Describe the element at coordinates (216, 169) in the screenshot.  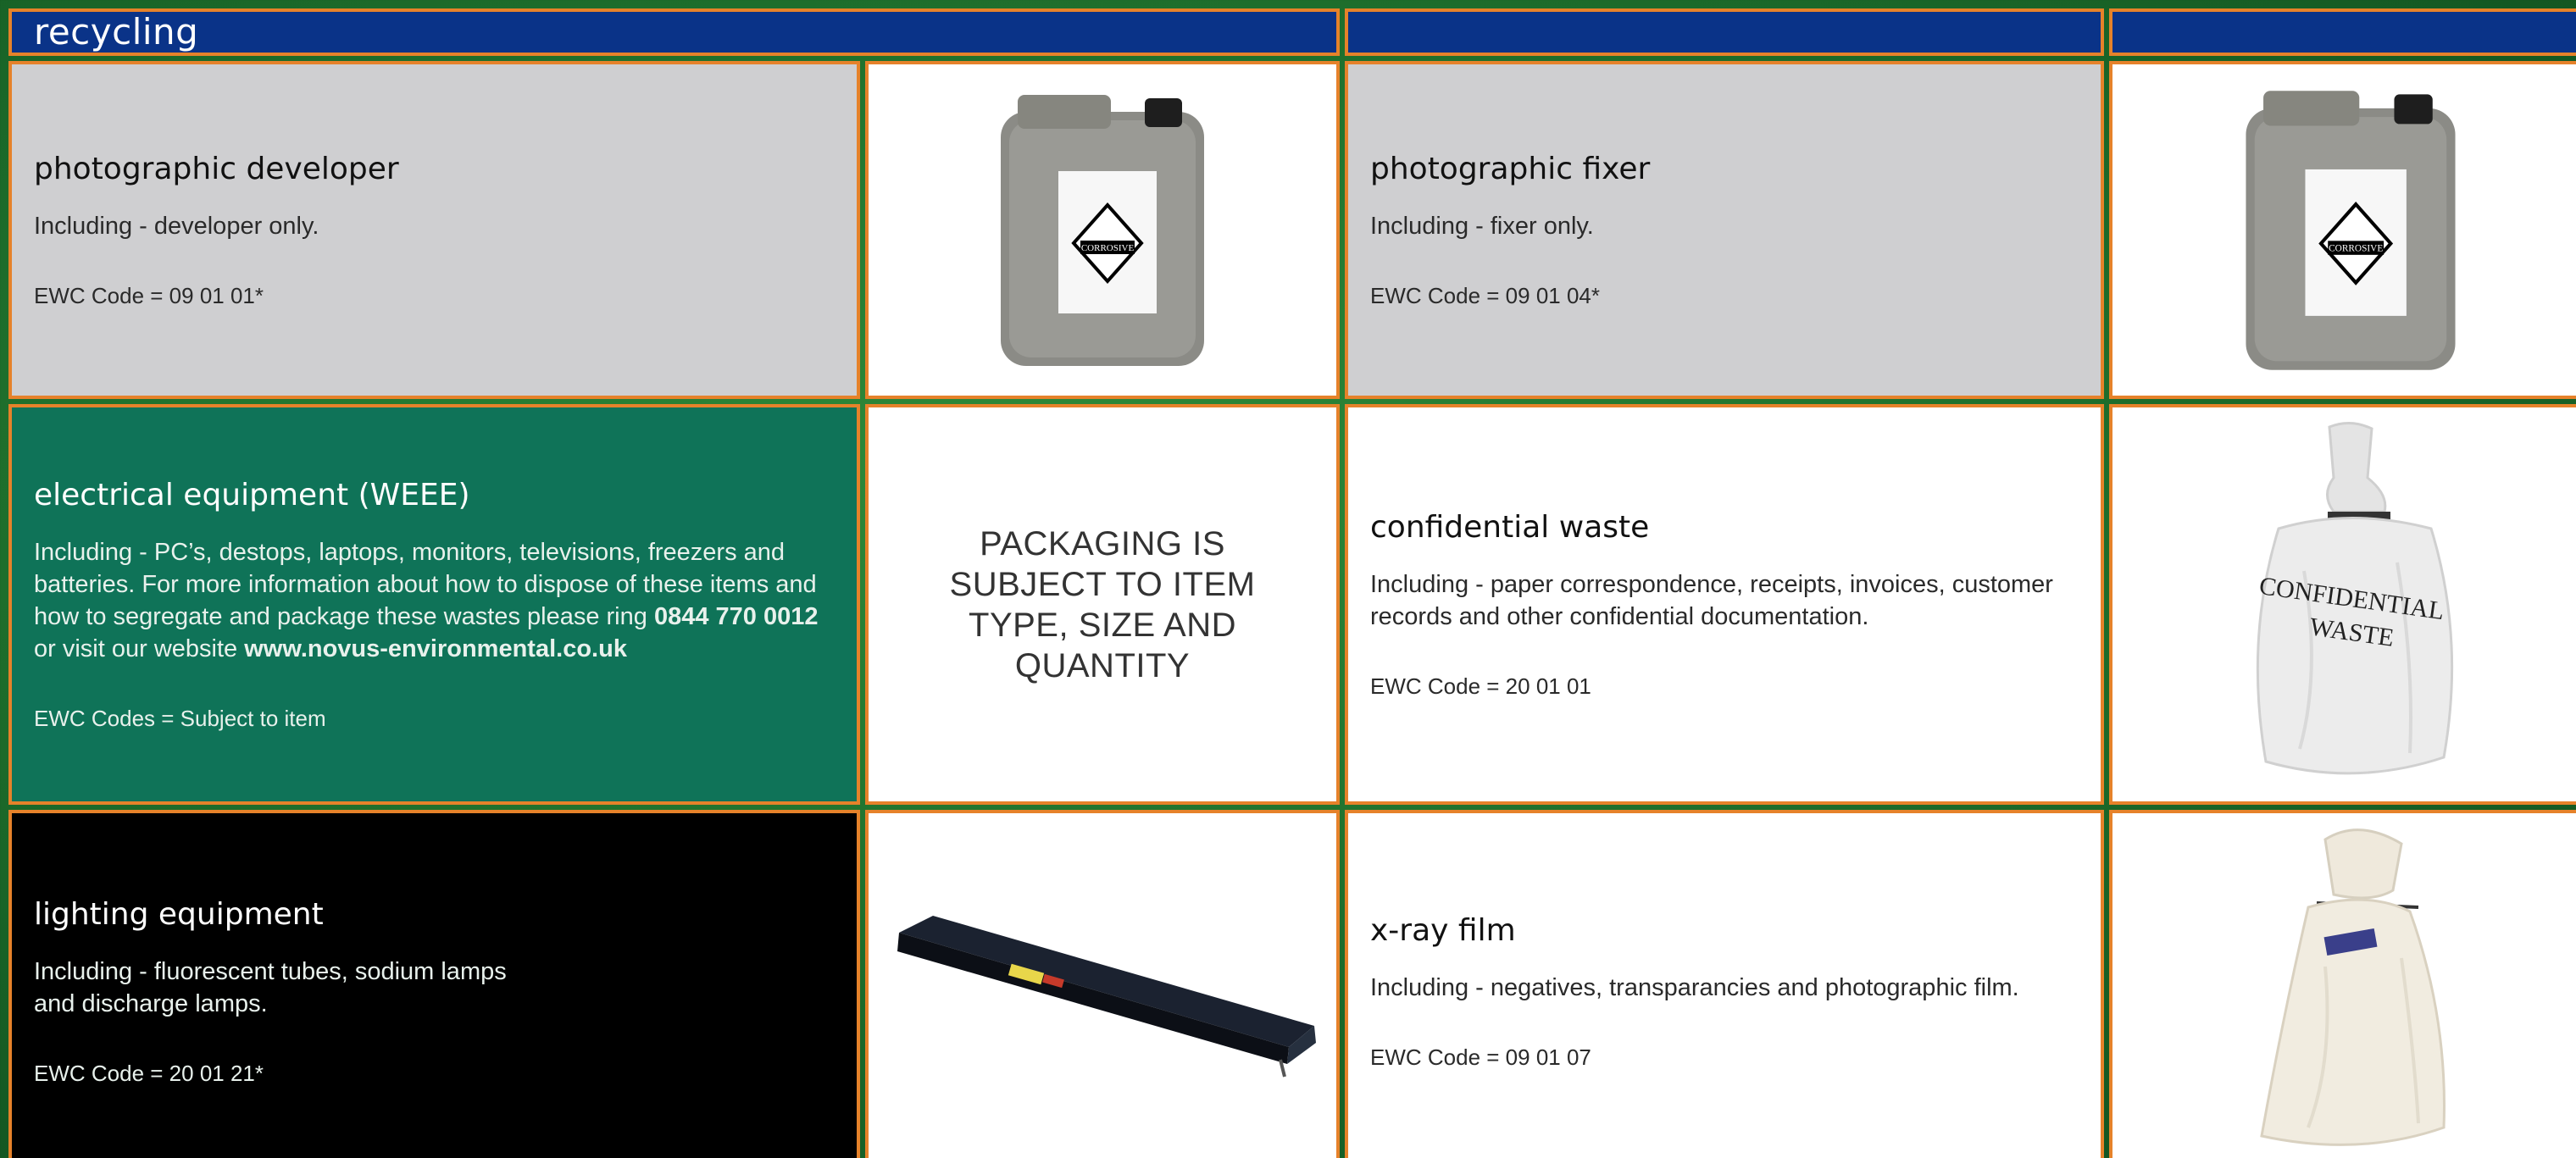
I see `item-title: photographic developer` at that location.